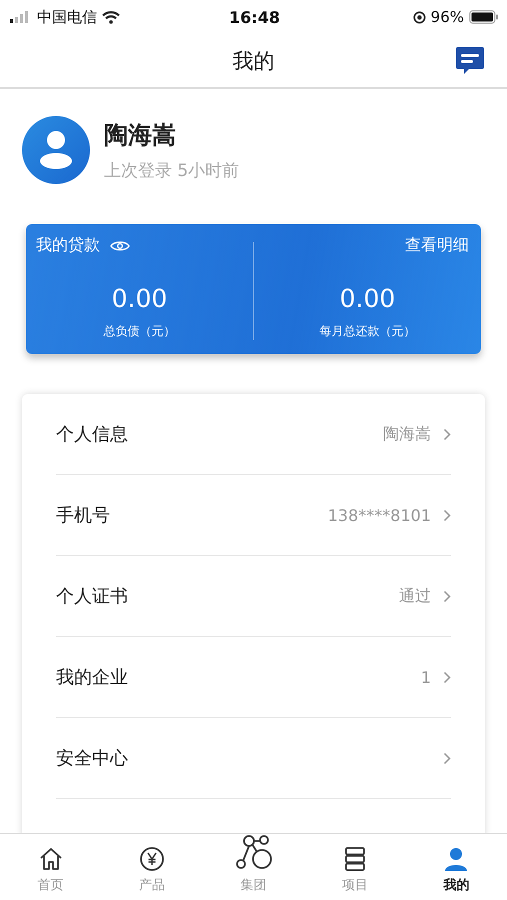 This screenshot has height=900, width=507. Describe the element at coordinates (140, 331) in the screenshot. I see `stat-label: 总负债（元）` at that location.